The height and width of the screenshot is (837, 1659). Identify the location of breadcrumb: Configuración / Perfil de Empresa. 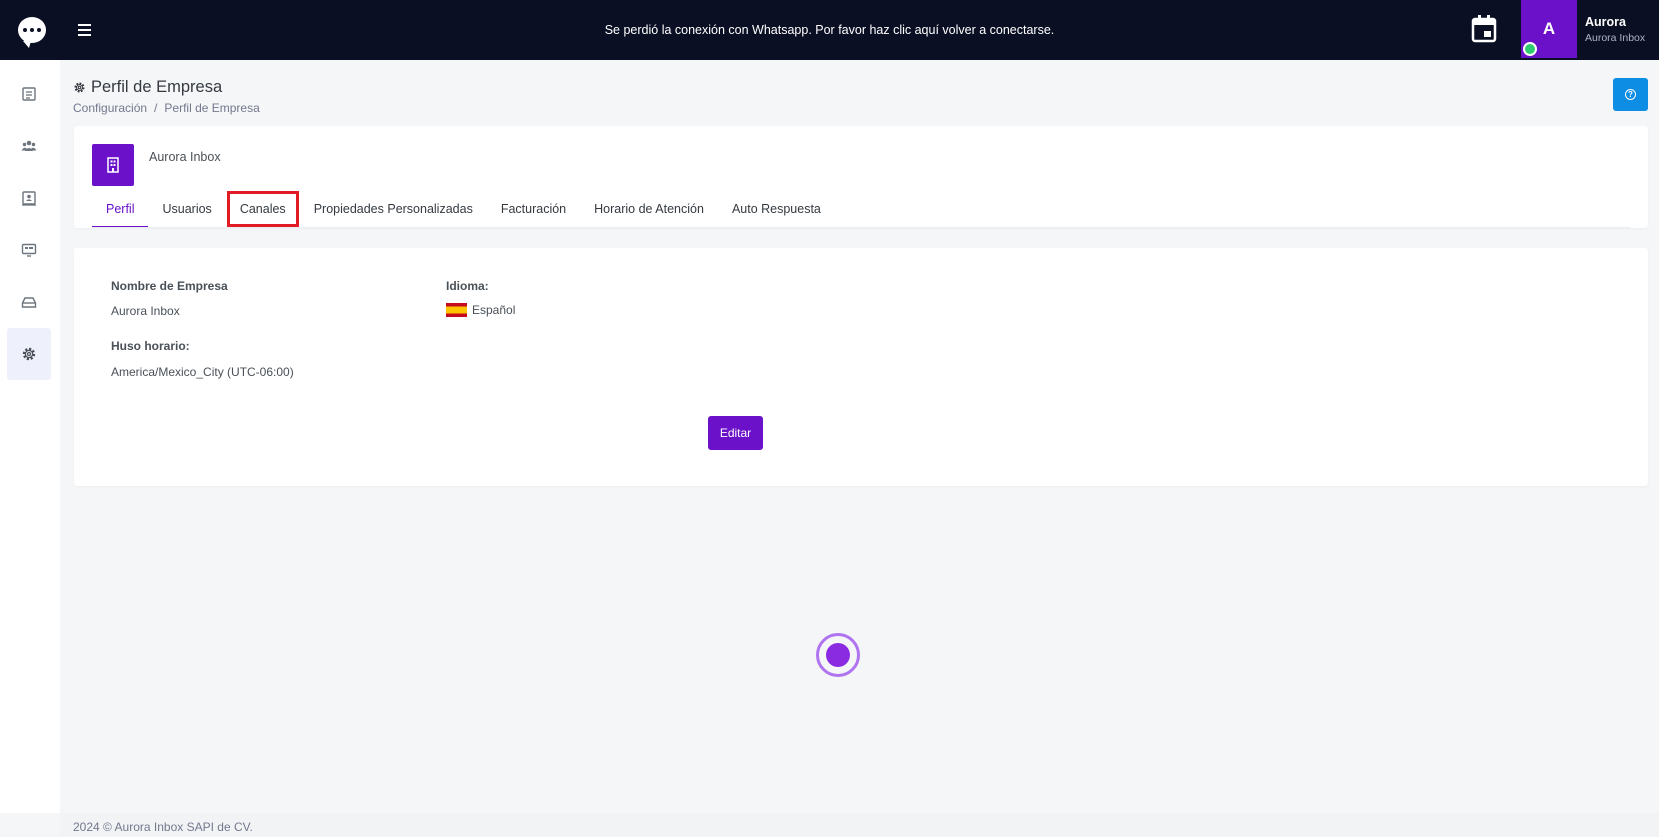
(166, 108).